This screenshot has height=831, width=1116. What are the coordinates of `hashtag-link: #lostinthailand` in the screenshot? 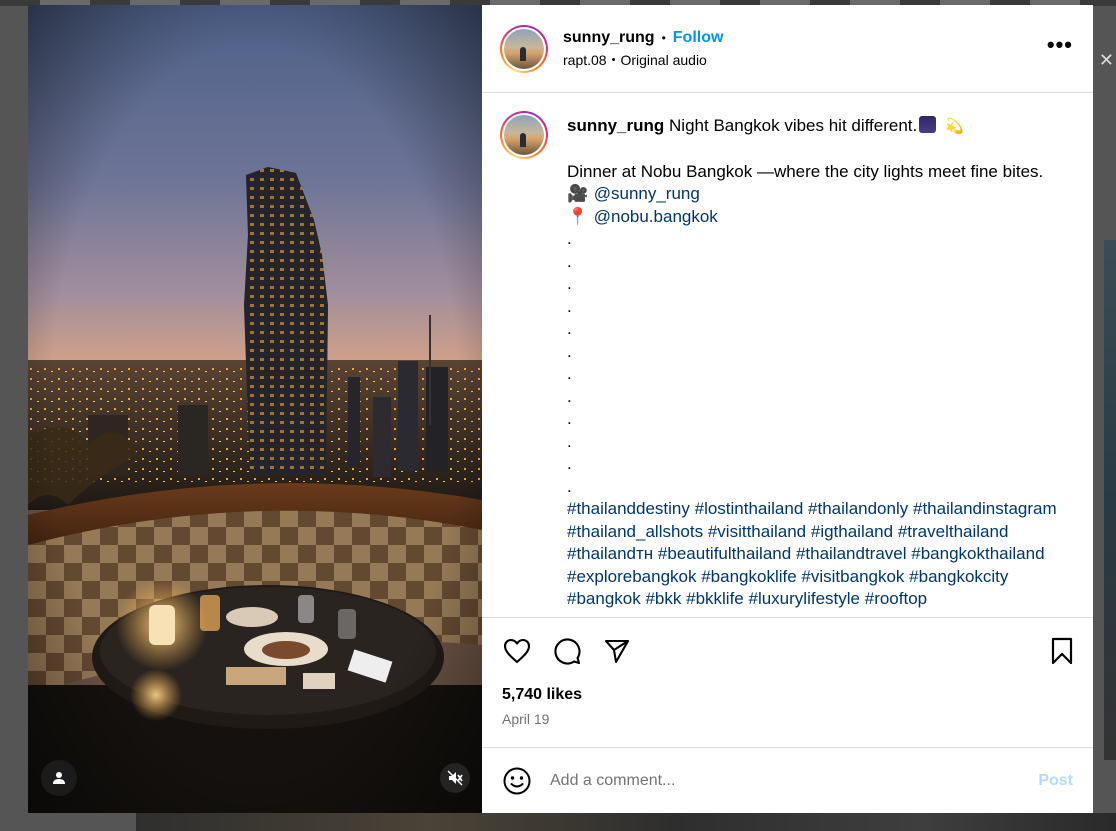 It's located at (749, 508).